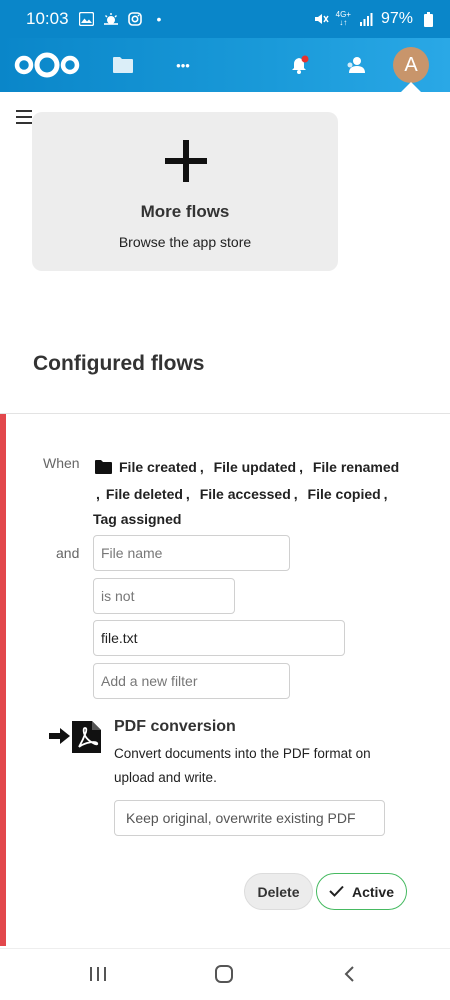 The width and height of the screenshot is (450, 1000). I want to click on event-item: File copied, so click(344, 494).